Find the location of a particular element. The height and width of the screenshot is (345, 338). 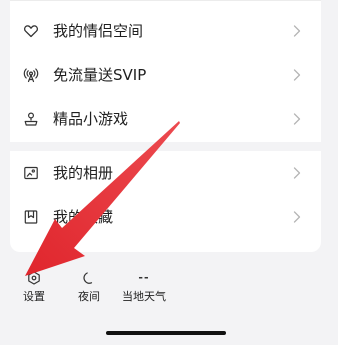

weather-value: -- is located at coordinates (144, 277).